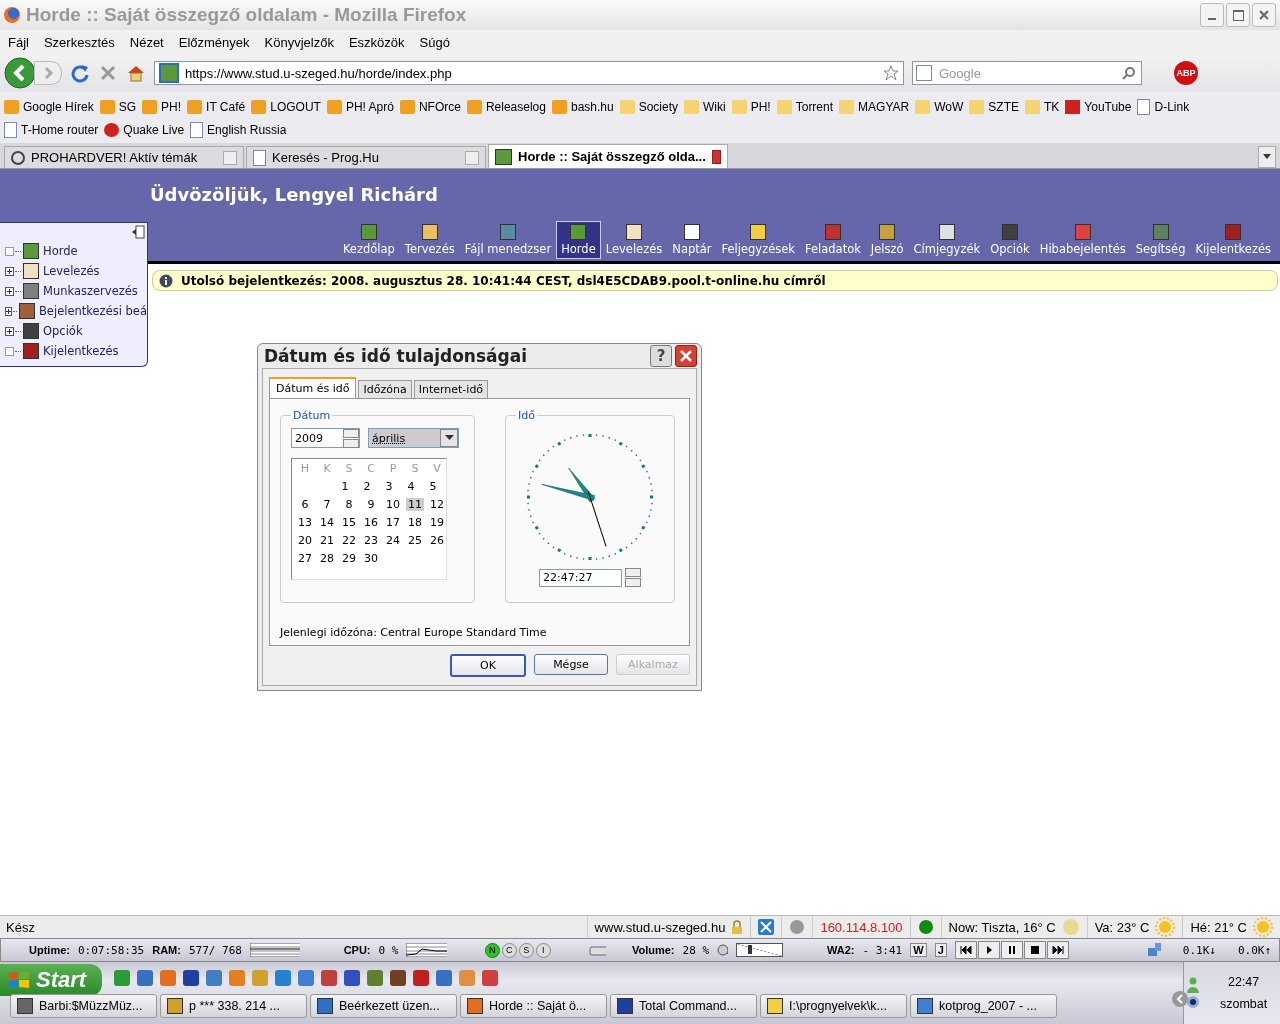  I want to click on calendar-day: 9, so click(371, 504).